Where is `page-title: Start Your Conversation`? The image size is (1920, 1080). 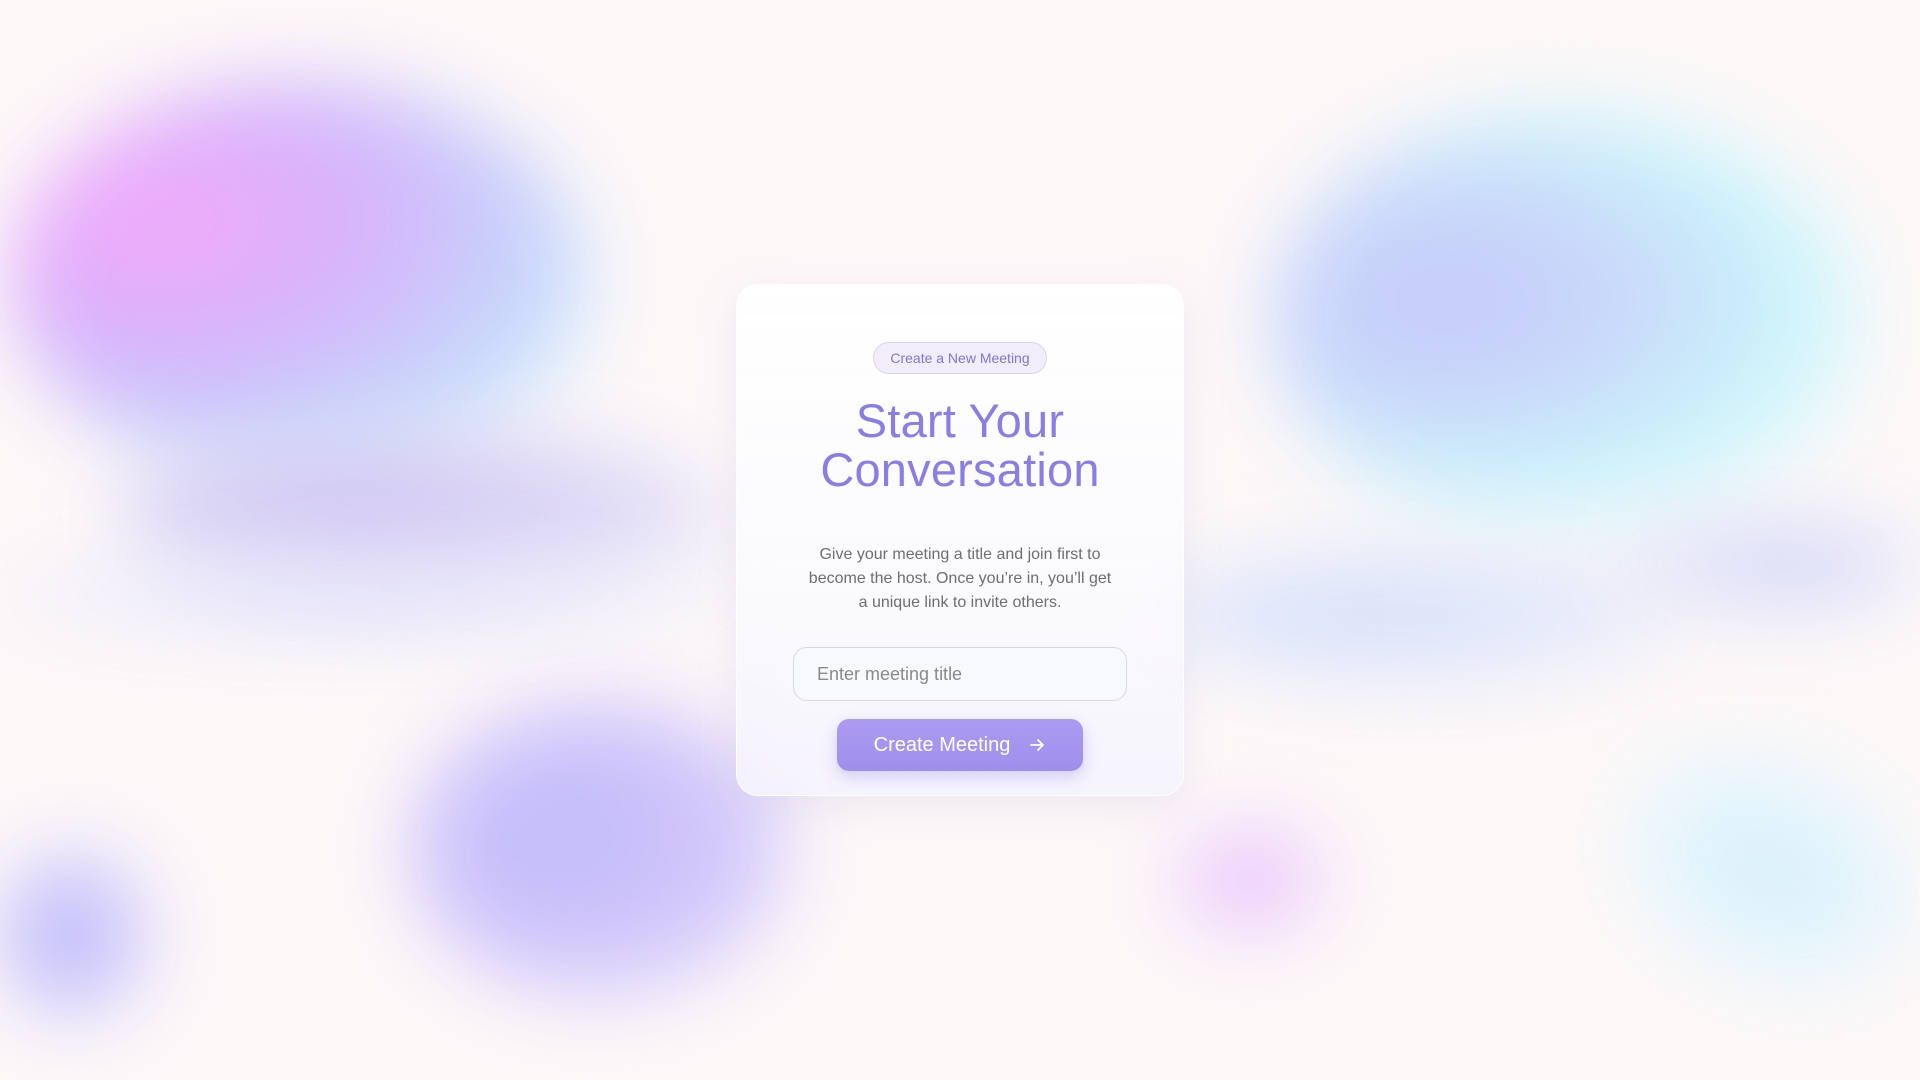
page-title: Start Your Conversation is located at coordinates (959, 445).